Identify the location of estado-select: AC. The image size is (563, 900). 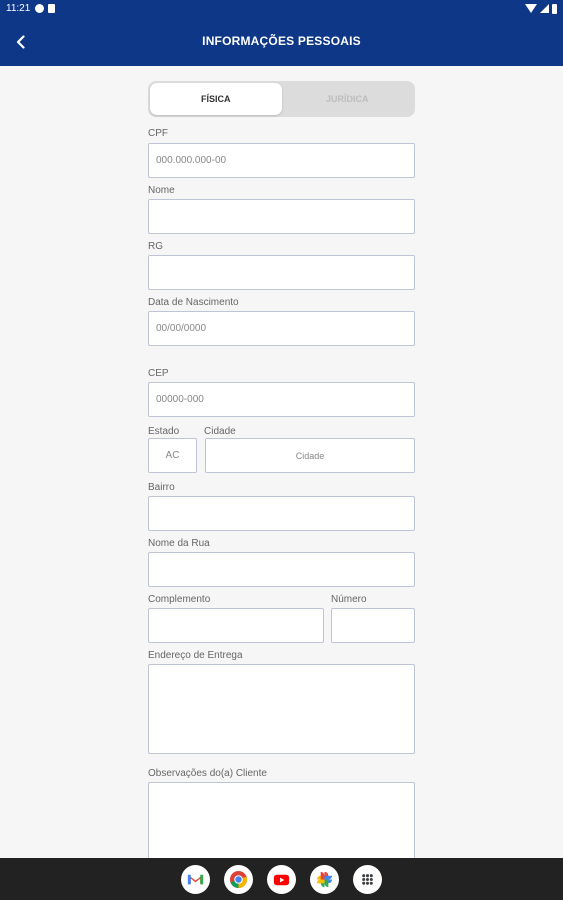
(172, 455).